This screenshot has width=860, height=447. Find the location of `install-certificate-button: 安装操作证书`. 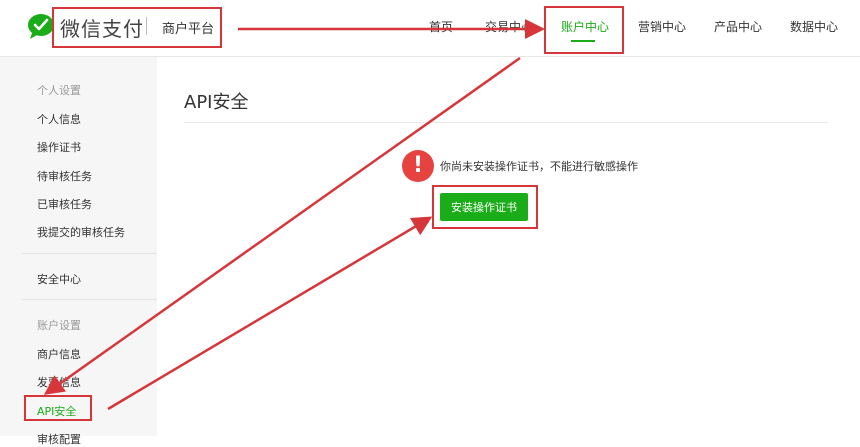

install-certificate-button: 安装操作证书 is located at coordinates (484, 207).